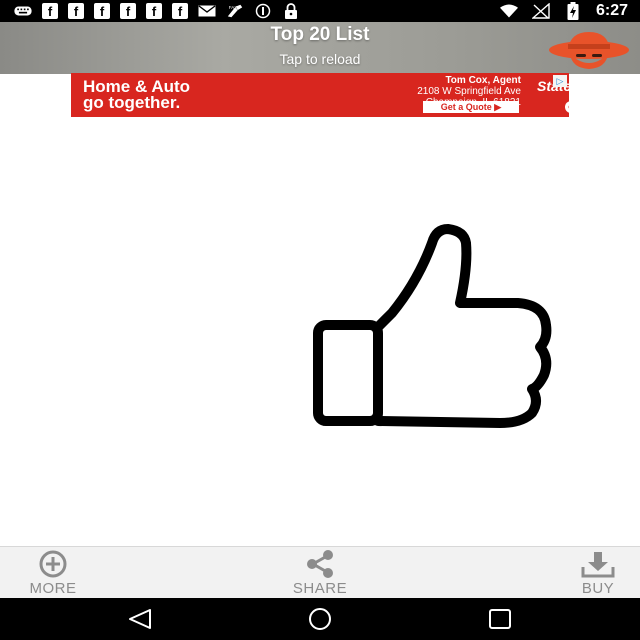  Describe the element at coordinates (235, 11) in the screenshot. I see `fax-icon: FAX` at that location.